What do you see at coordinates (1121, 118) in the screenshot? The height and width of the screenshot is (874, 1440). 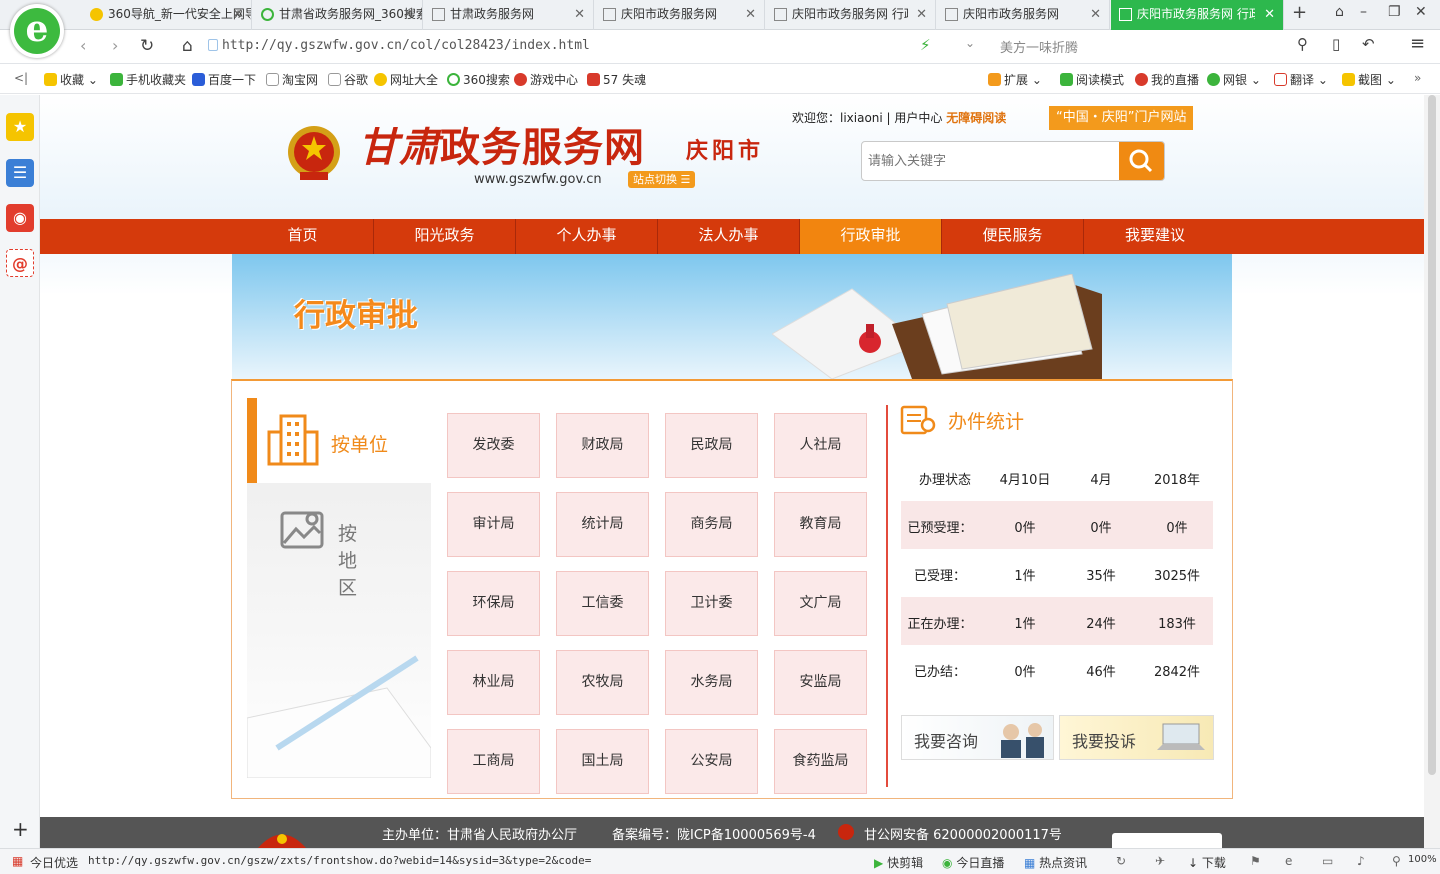 I see `portal-link: “中国・庆阳”门户网站` at bounding box center [1121, 118].